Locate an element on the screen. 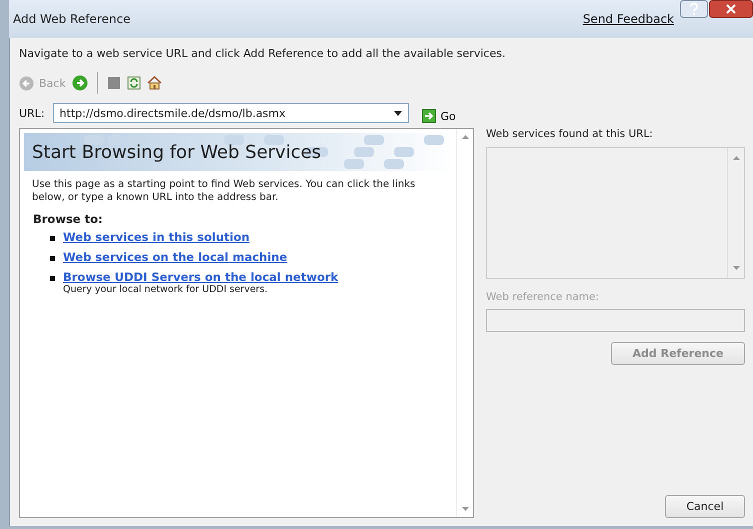 This screenshot has width=753, height=529. forward-icon is located at coordinates (80, 83).